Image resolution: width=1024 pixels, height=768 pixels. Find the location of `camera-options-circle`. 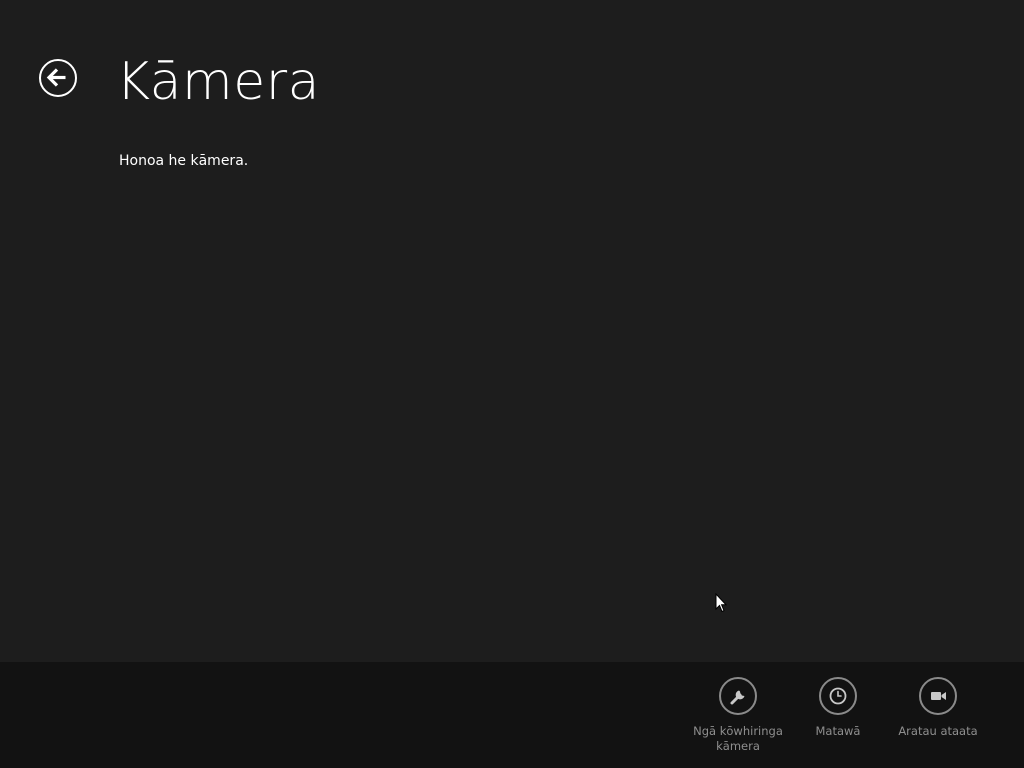

camera-options-circle is located at coordinates (738, 696).